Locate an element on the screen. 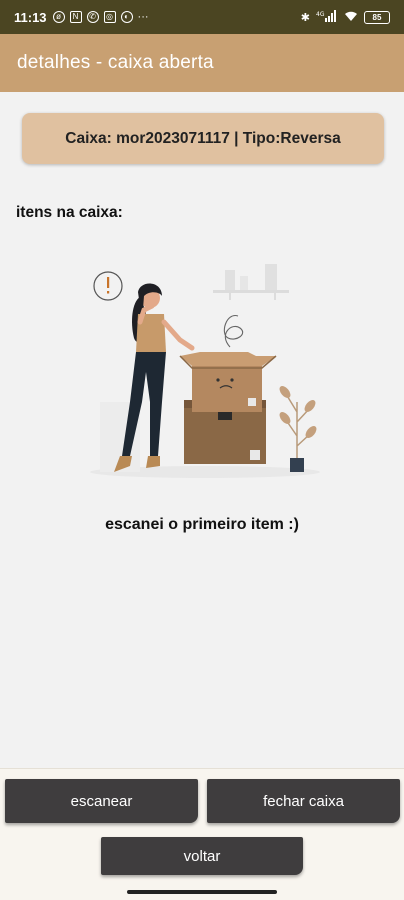  box-info-text: Caixa: mor2023071117 | Tipo:Reversa is located at coordinates (203, 138).